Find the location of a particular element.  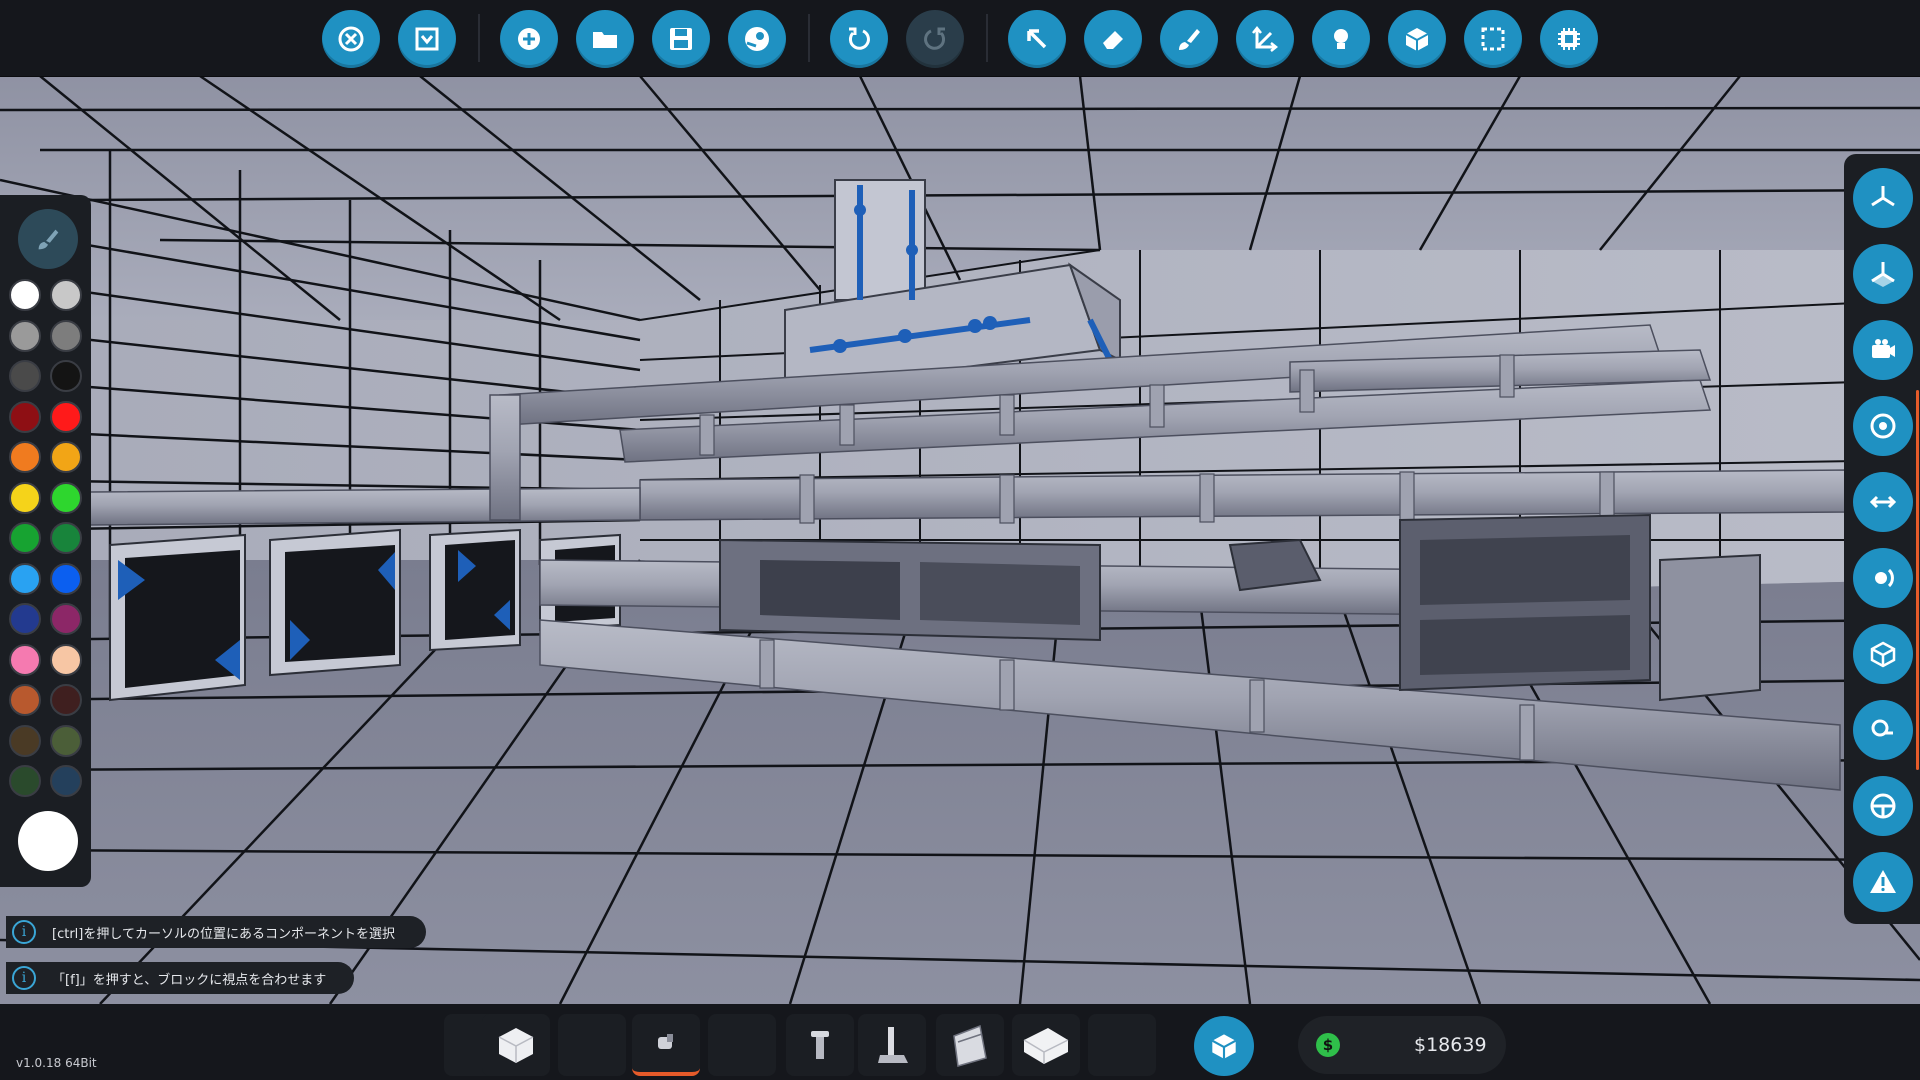

bottom-hotbar: $ $18639 is located at coordinates (960, 1042).